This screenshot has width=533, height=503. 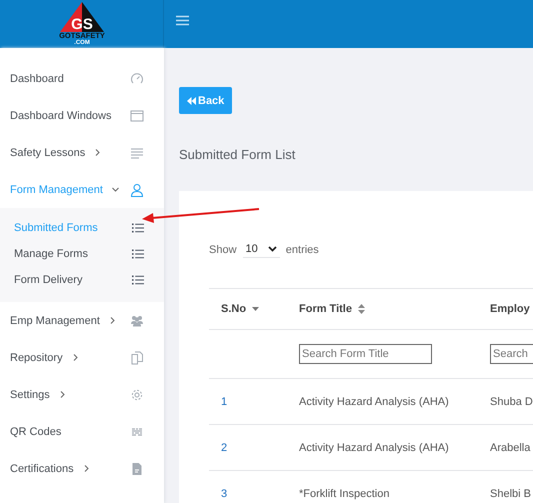 What do you see at coordinates (261, 249) in the screenshot?
I see `entries-select: 10` at bounding box center [261, 249].